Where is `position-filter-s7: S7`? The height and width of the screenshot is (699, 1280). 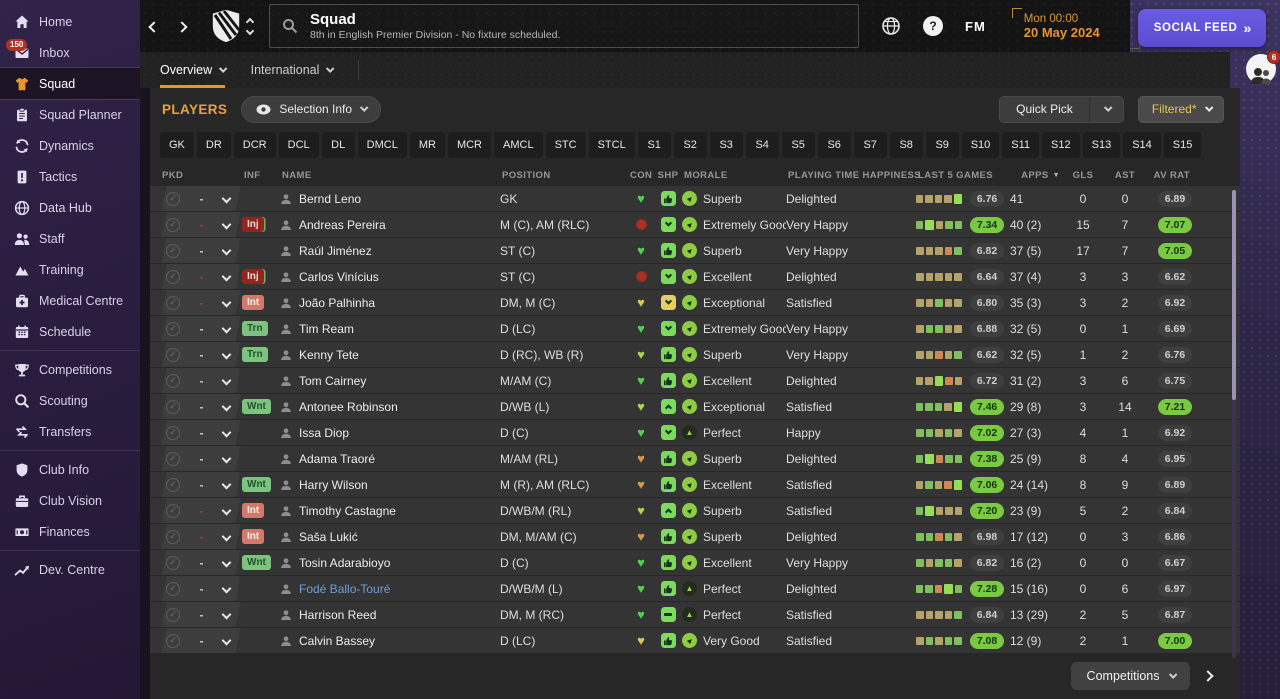 position-filter-s7: S7 is located at coordinates (870, 145).